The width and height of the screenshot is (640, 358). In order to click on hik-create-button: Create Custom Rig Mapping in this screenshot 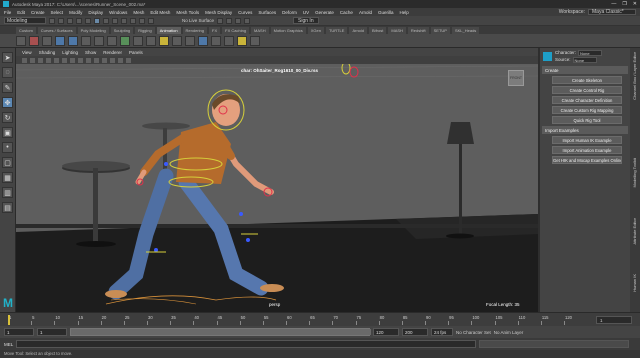, I will do `click(587, 110)`.